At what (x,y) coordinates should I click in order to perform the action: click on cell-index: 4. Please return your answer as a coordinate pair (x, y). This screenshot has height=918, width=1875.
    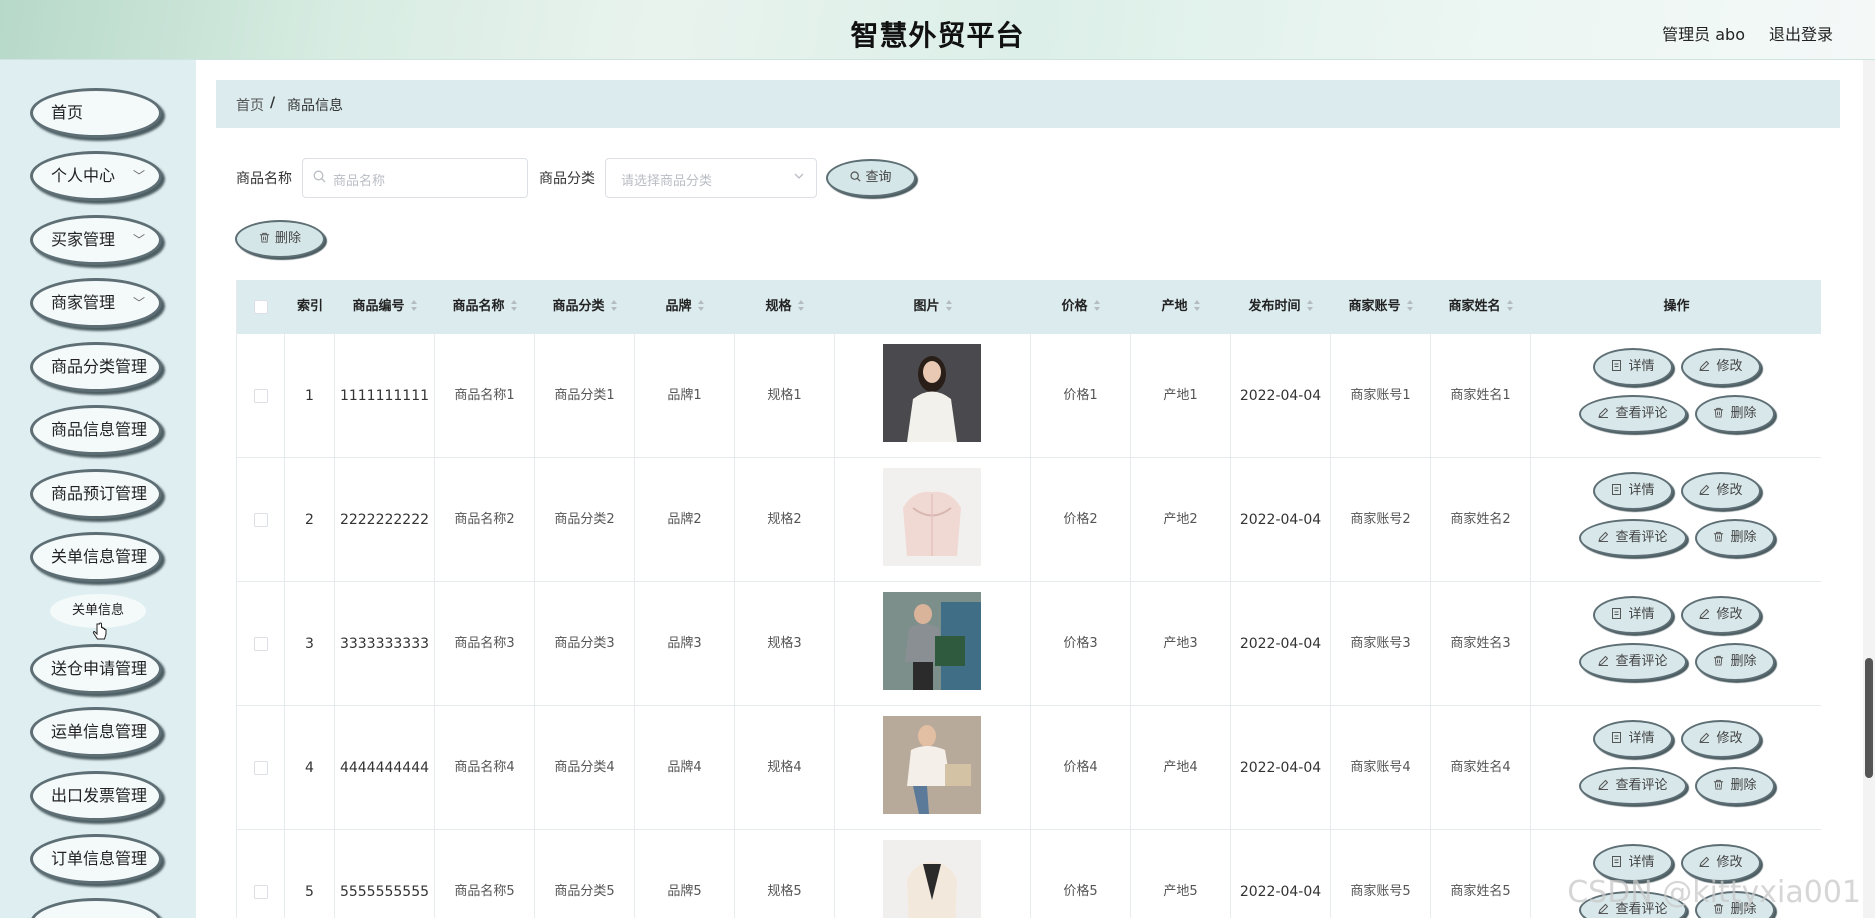
    Looking at the image, I should click on (310, 768).